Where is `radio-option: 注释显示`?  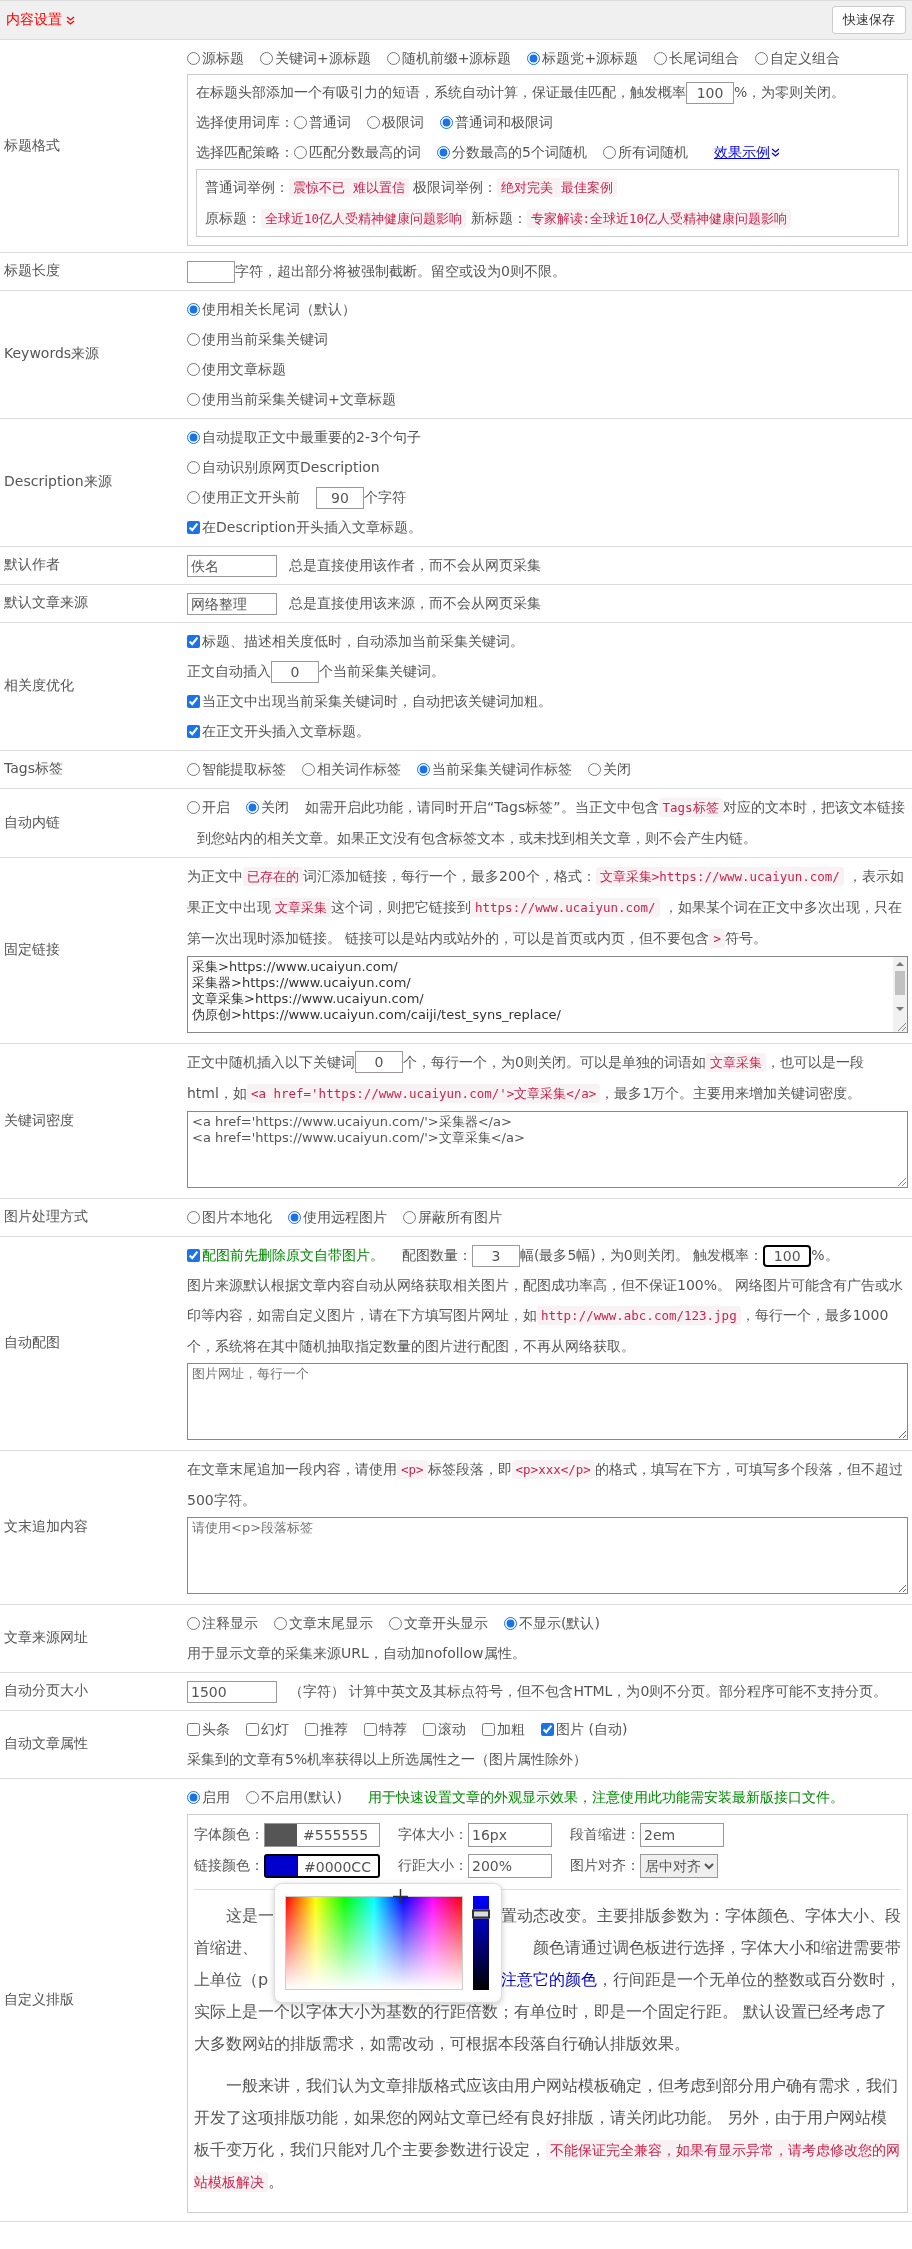 radio-option: 注释显示 is located at coordinates (222, 1623).